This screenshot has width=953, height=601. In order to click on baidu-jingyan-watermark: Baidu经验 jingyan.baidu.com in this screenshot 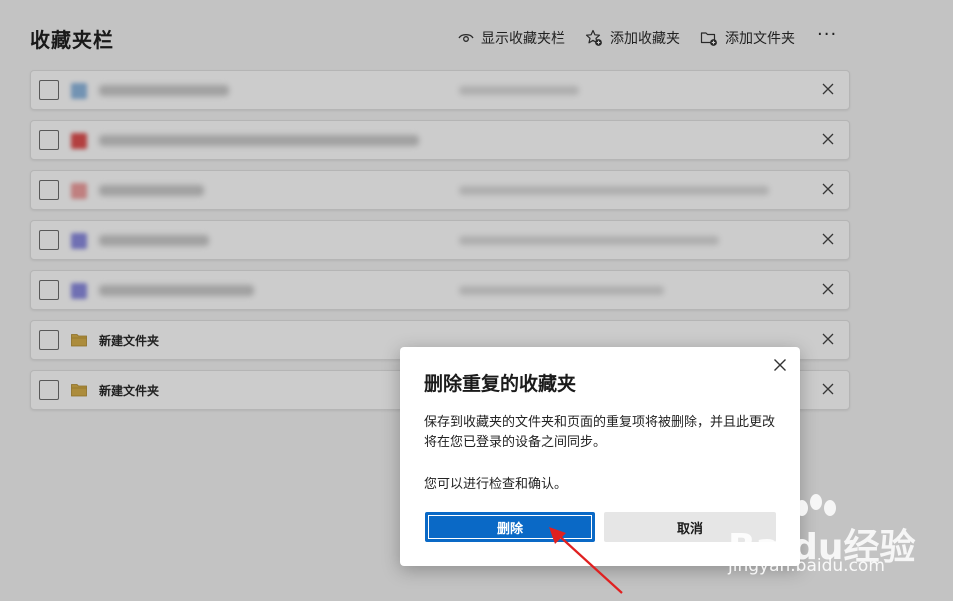, I will do `click(838, 539)`.